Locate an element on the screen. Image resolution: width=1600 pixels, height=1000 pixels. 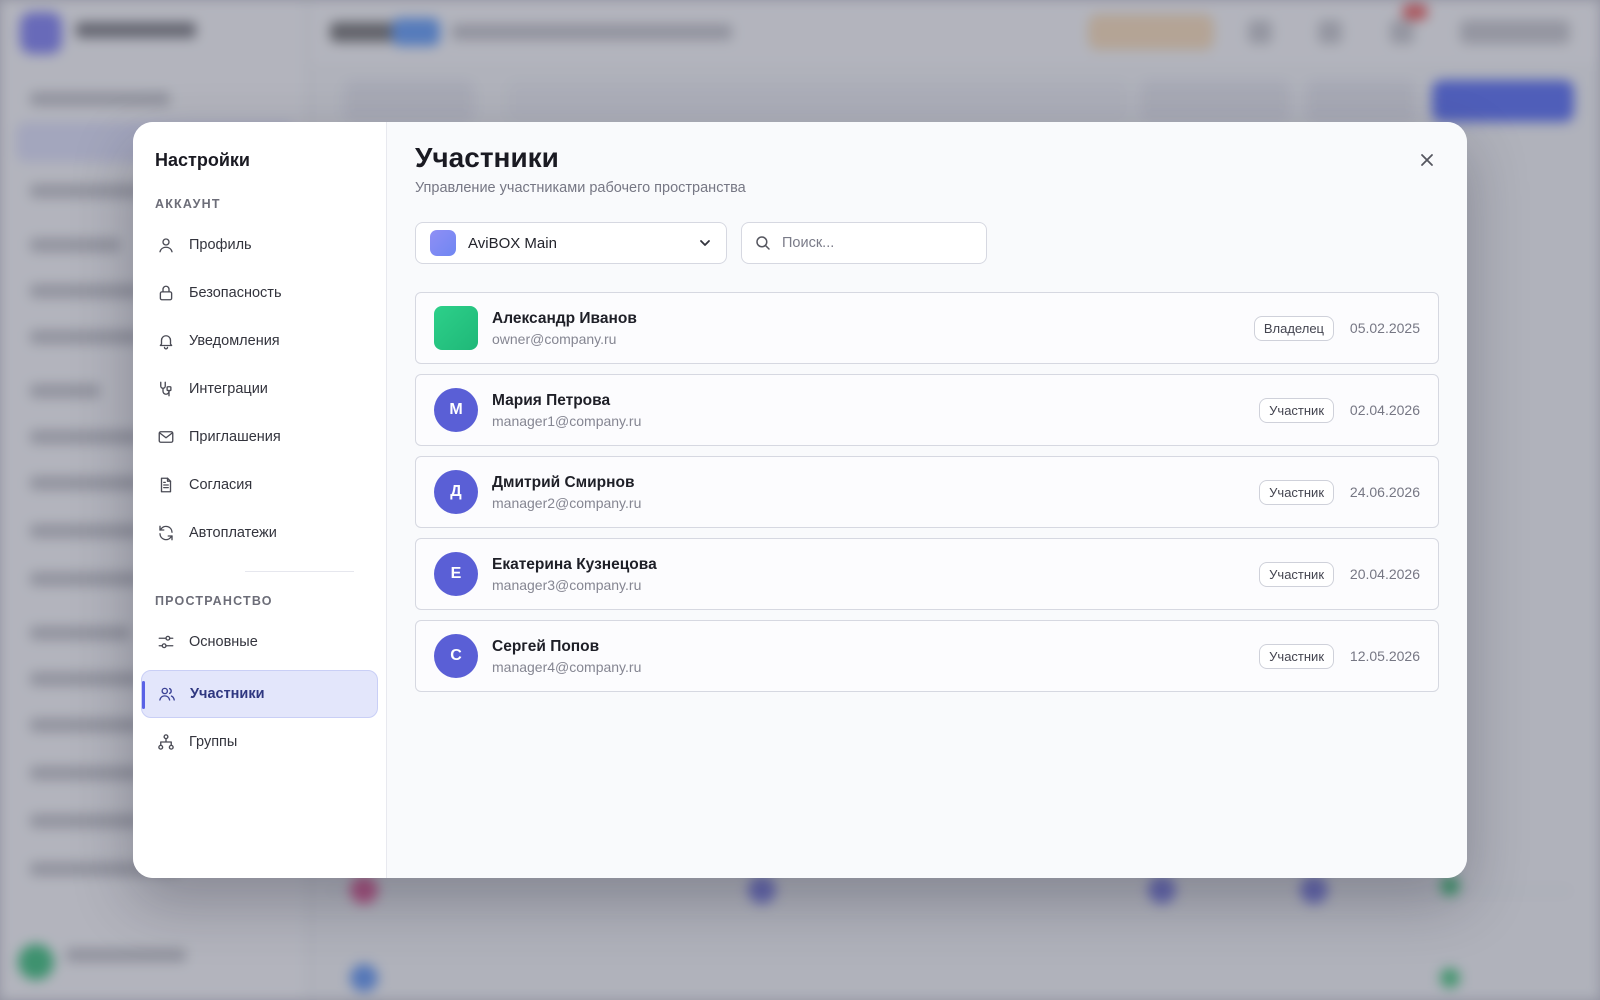
member-info: Мария Петрова manager1@company.ru is located at coordinates (875, 410).